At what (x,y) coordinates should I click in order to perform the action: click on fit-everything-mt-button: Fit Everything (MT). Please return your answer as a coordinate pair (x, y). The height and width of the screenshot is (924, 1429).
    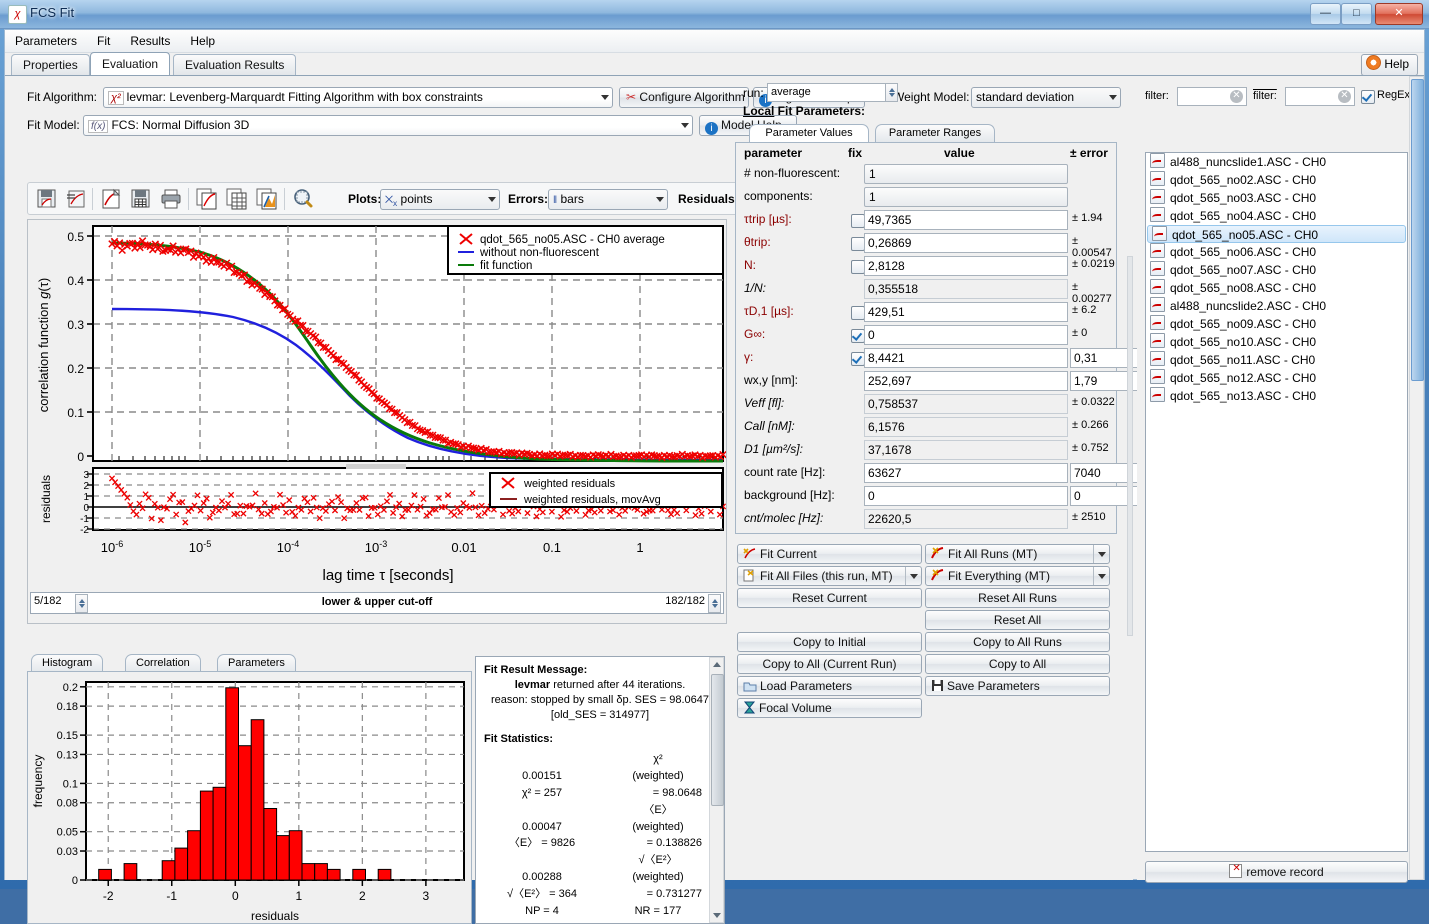
    Looking at the image, I should click on (1017, 576).